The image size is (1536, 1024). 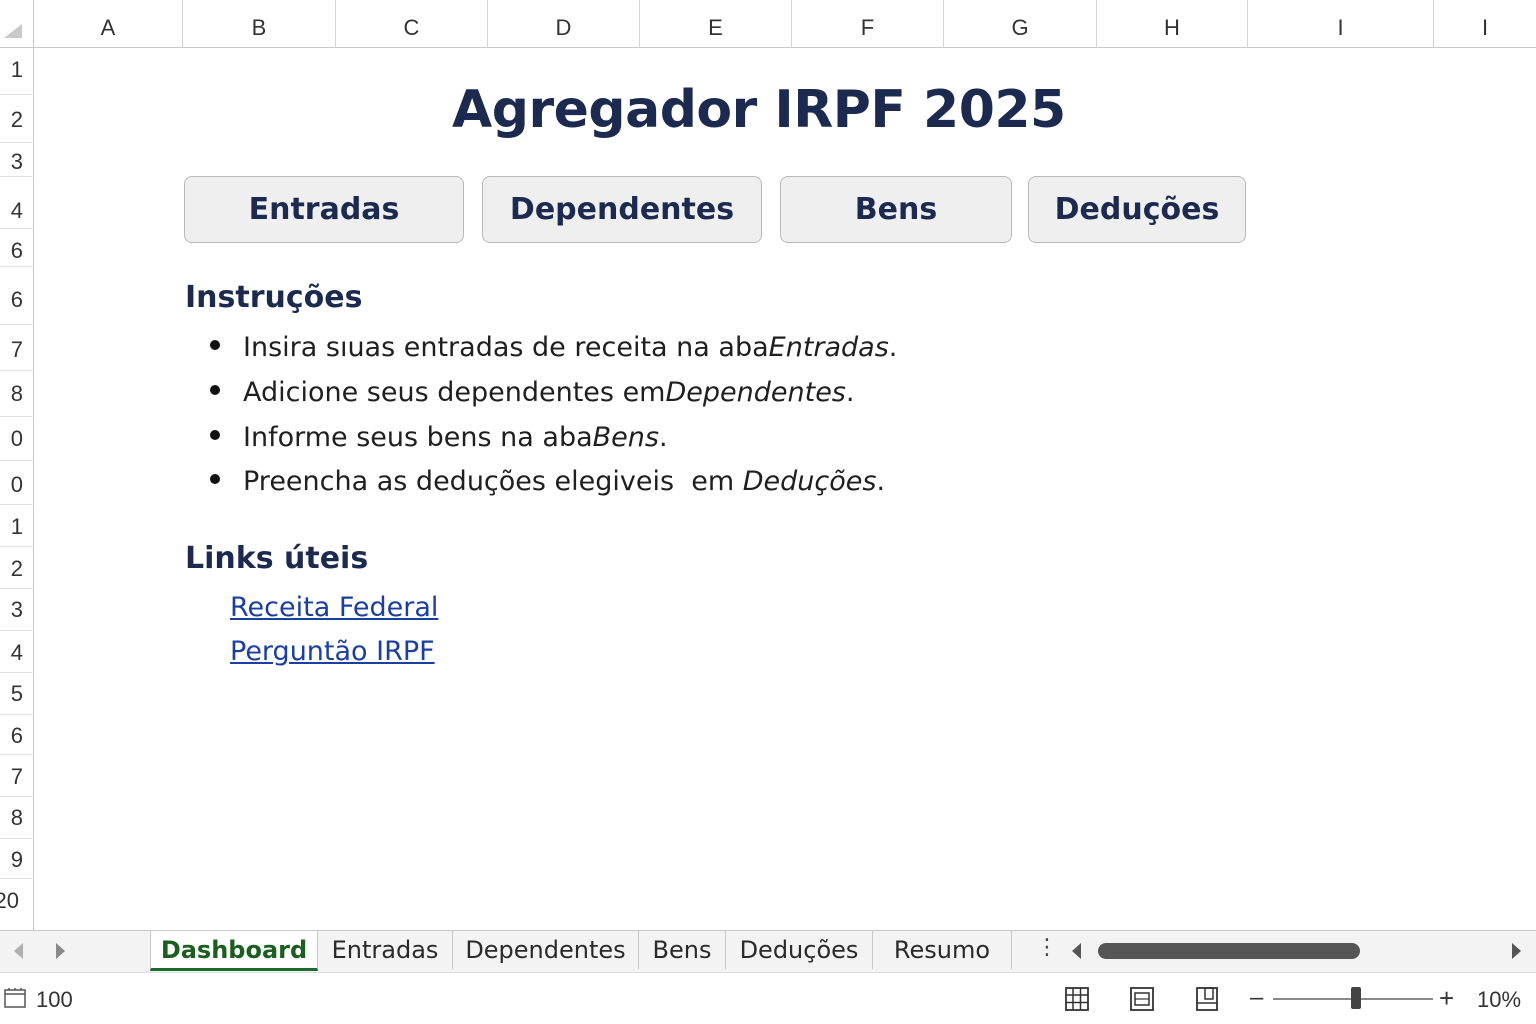 What do you see at coordinates (17, 736) in the screenshot?
I see `row-header-16: 6` at bounding box center [17, 736].